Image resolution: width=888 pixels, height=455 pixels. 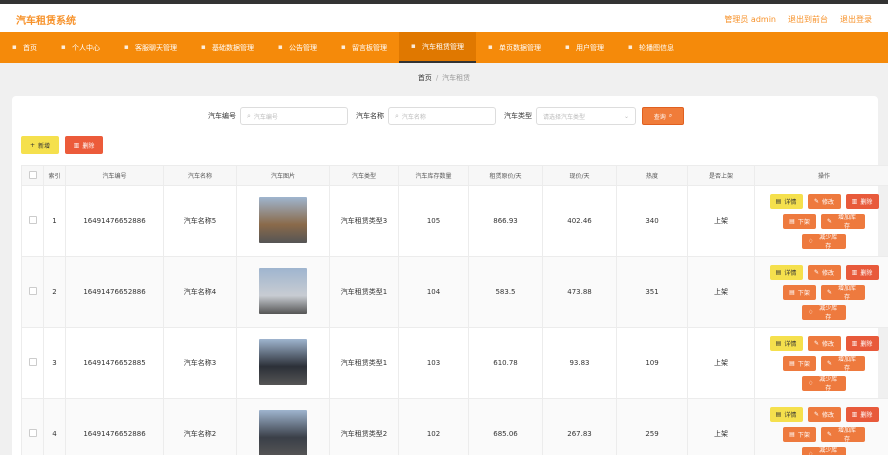 What do you see at coordinates (280, 47) in the screenshot?
I see `notice-icon: ▪` at bounding box center [280, 47].